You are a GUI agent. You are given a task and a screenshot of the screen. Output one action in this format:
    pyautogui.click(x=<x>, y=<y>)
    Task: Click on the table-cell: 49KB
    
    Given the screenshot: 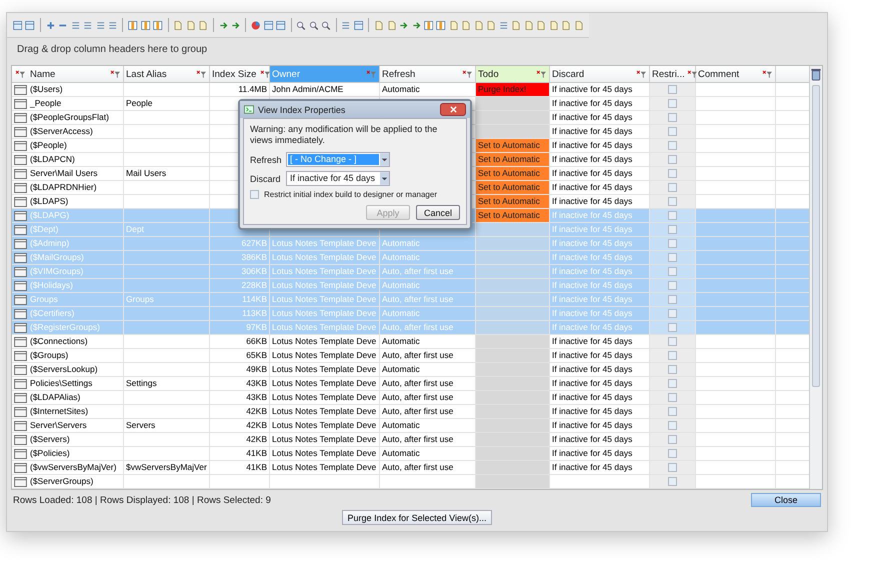 What is the action you would take?
    pyautogui.click(x=256, y=369)
    